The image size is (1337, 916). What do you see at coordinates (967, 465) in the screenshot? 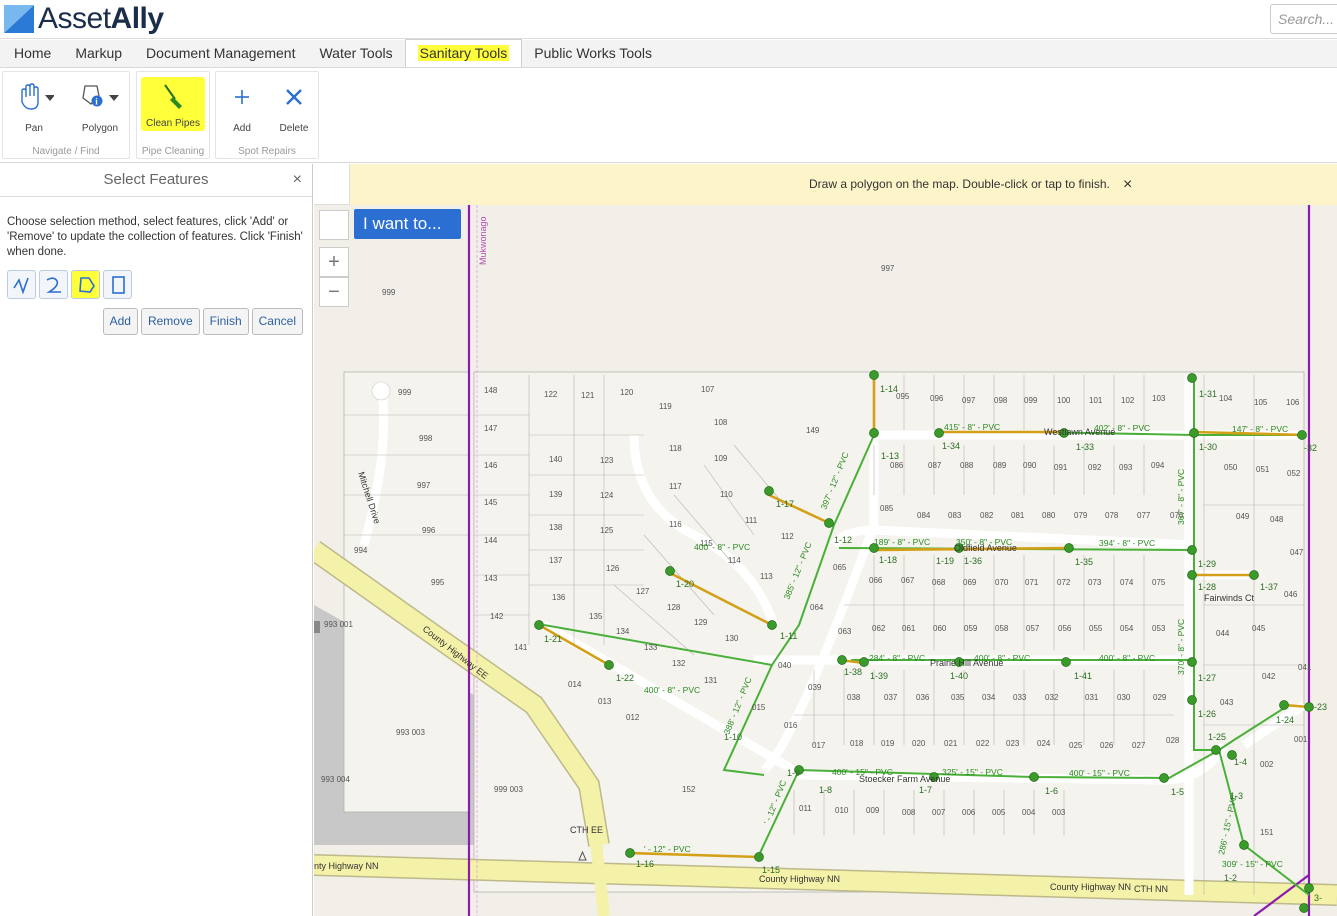
I see `svg-text: 088` at bounding box center [967, 465].